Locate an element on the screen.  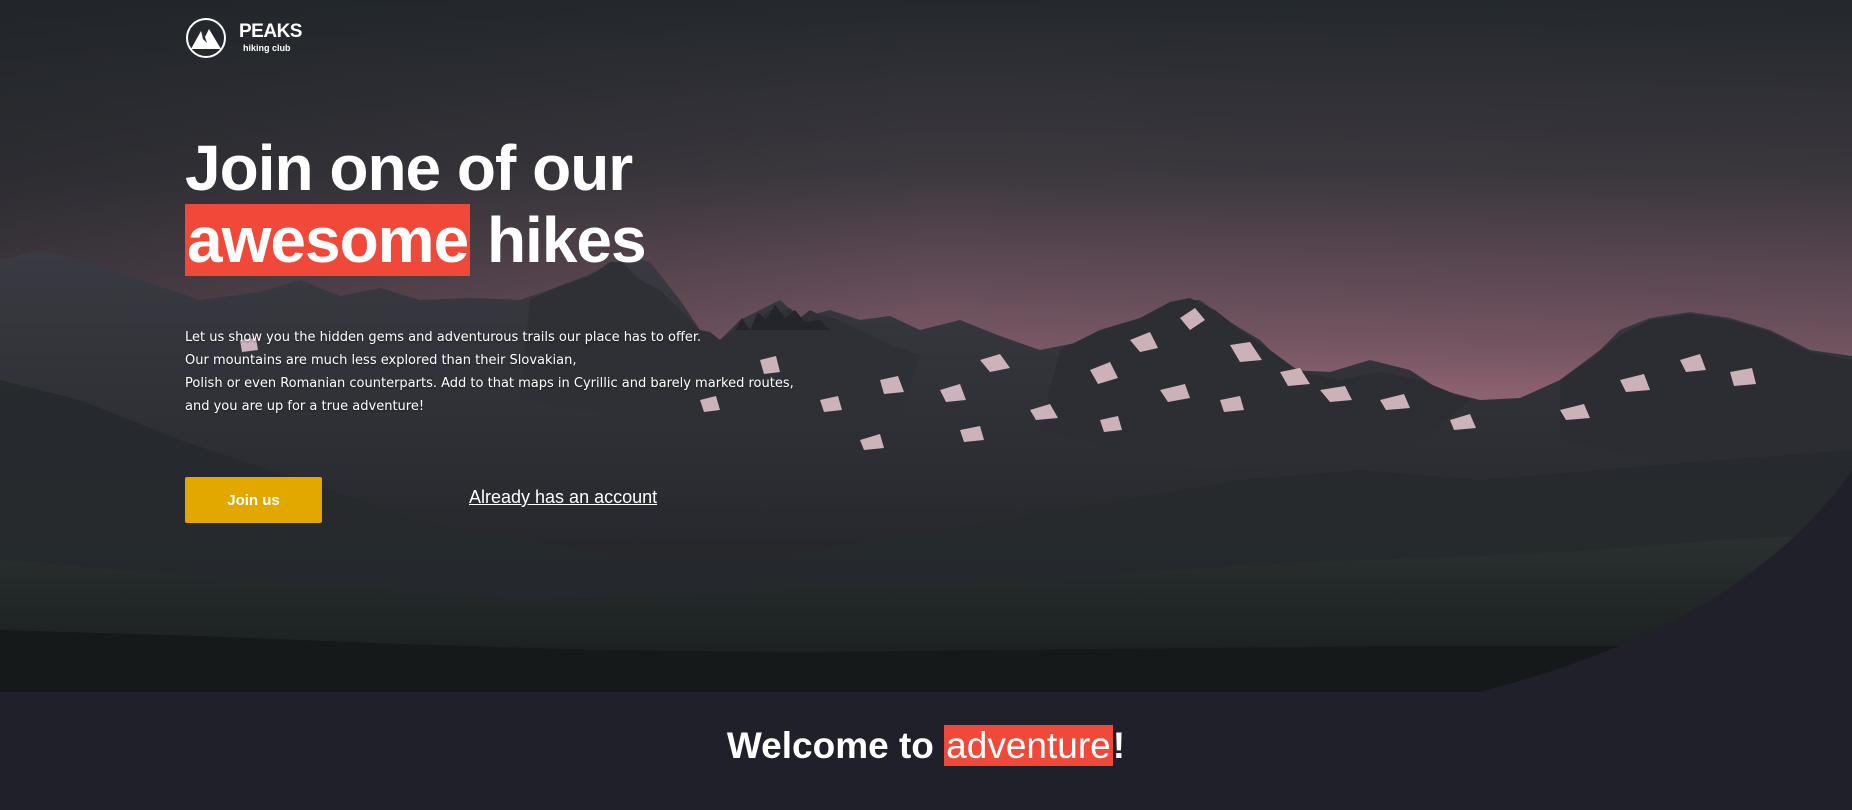
headline-highlight: awesome is located at coordinates (328, 240).